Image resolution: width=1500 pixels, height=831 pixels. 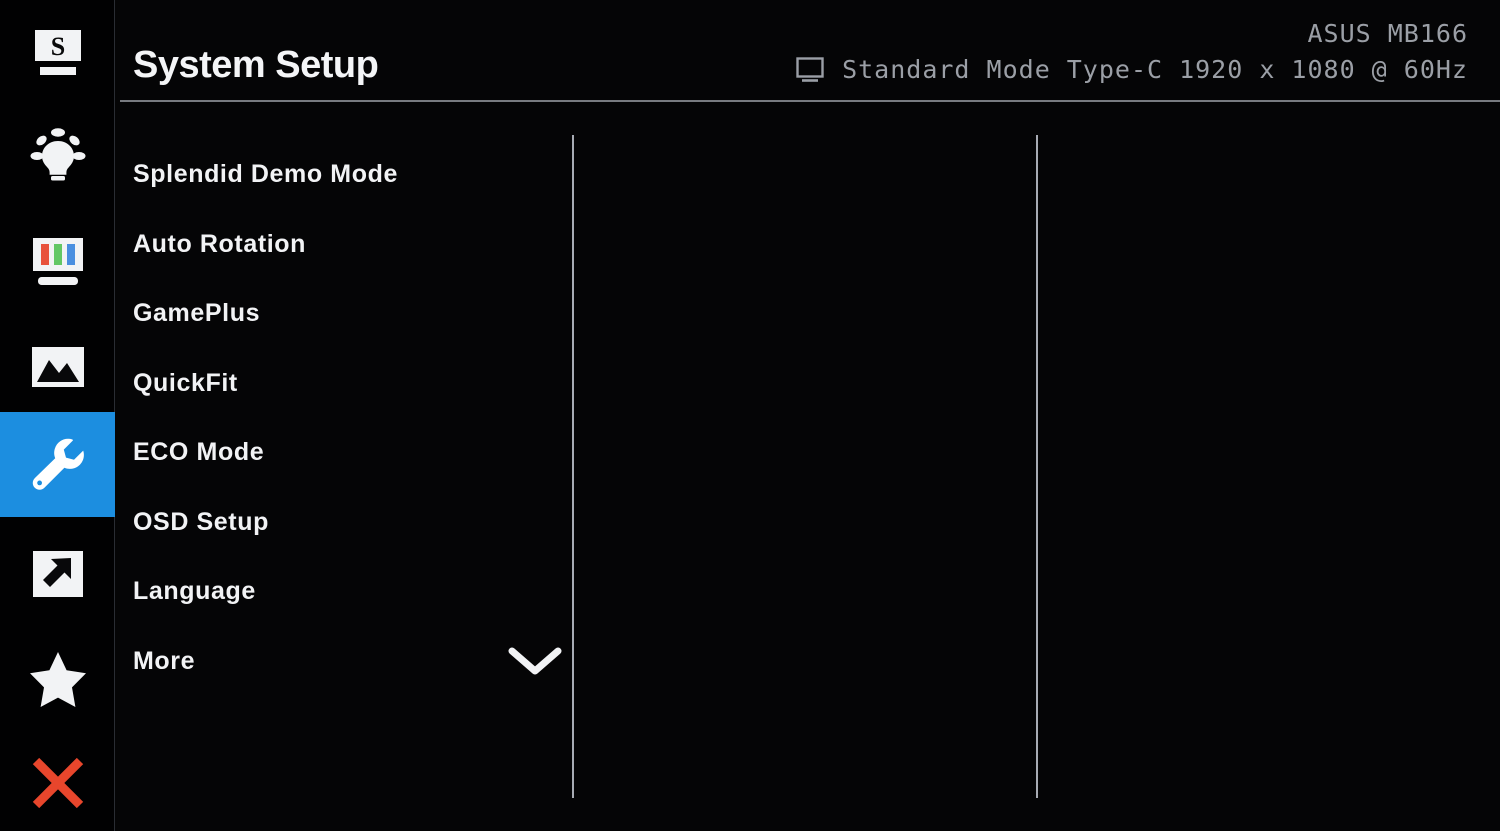 I want to click on sidebar-item-exit, so click(x=57, y=780).